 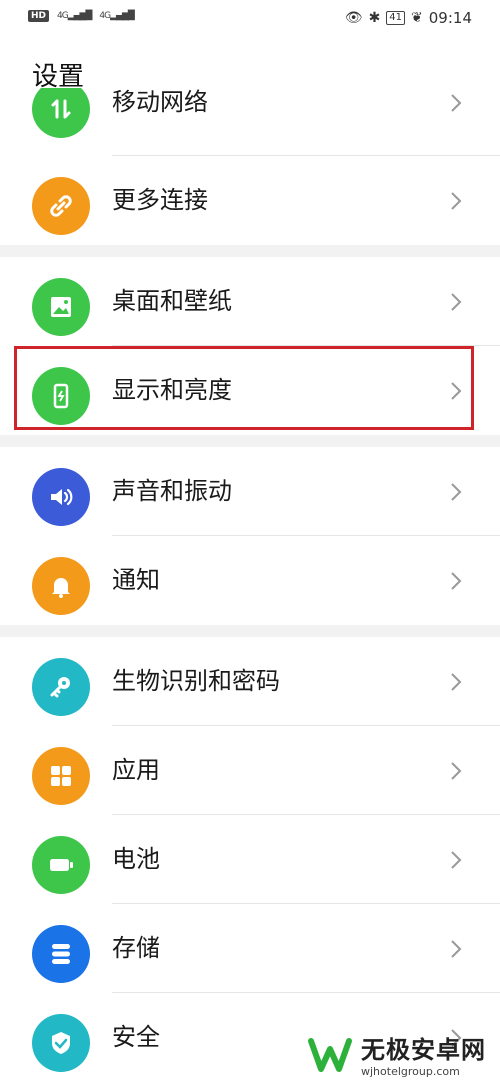 What do you see at coordinates (250, 580) in the screenshot?
I see `settings-item-notifications: 通知` at bounding box center [250, 580].